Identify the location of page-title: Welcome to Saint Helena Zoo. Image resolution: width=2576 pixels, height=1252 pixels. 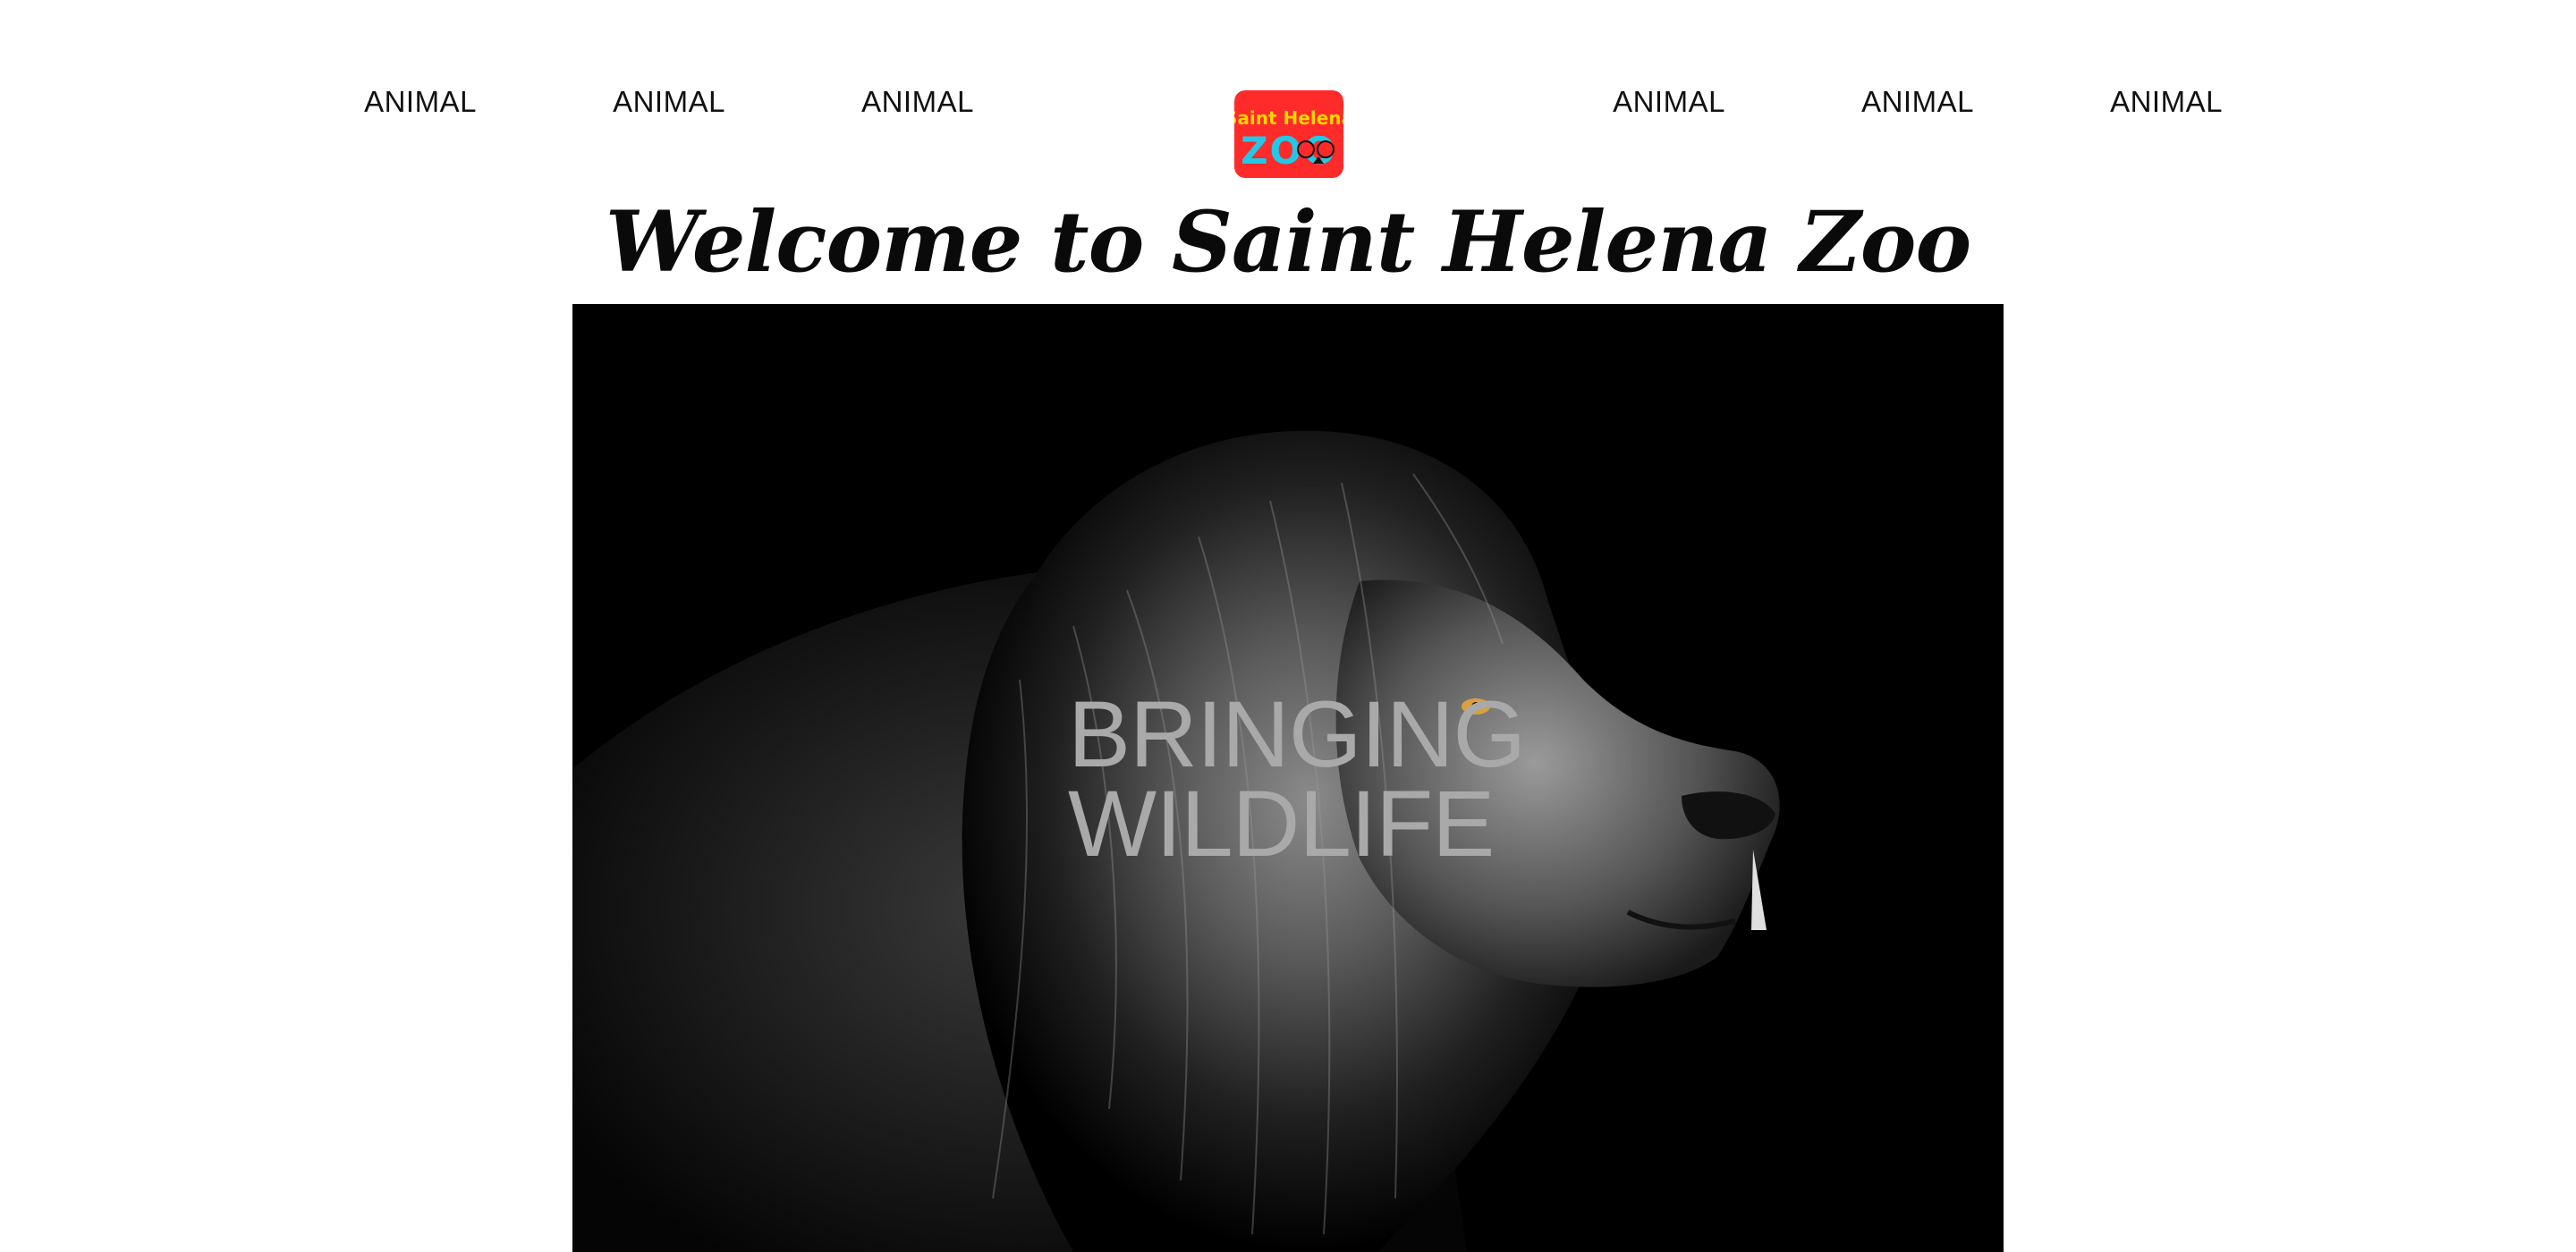
(1288, 242).